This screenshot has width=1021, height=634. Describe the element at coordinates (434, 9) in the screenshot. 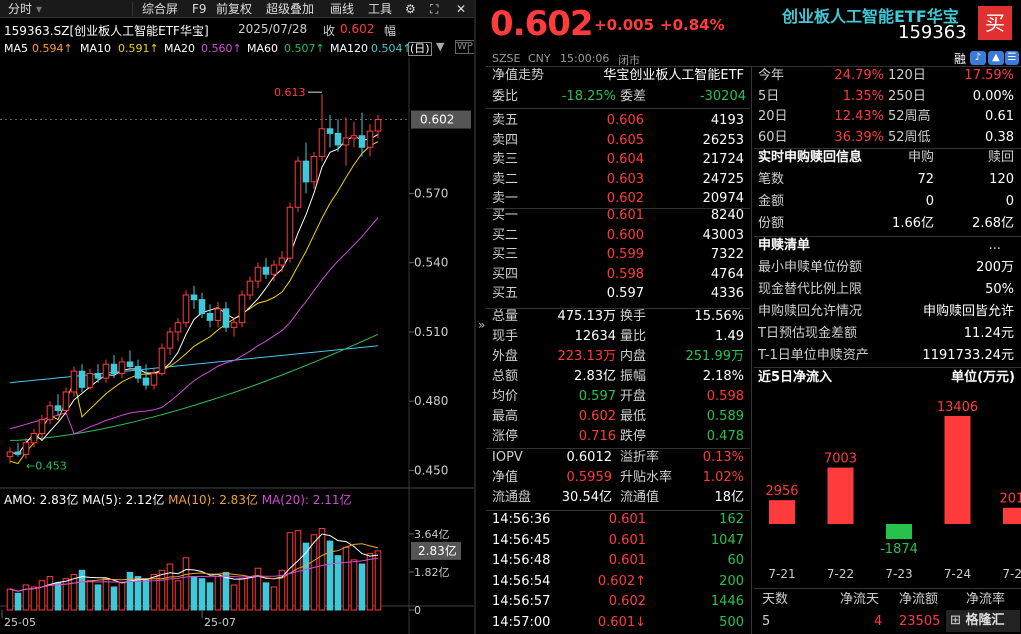

I see `fullscreen-icon: ⛶` at that location.